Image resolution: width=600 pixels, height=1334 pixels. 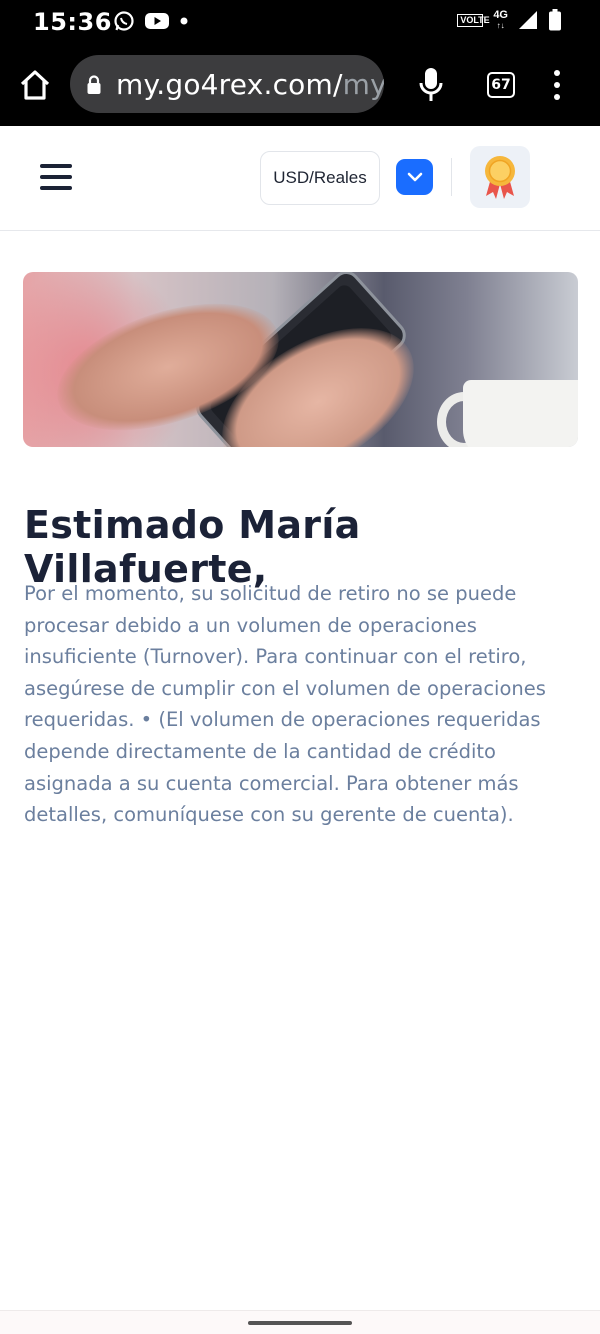 What do you see at coordinates (320, 178) in the screenshot?
I see `currency-selector: USD/Reales` at bounding box center [320, 178].